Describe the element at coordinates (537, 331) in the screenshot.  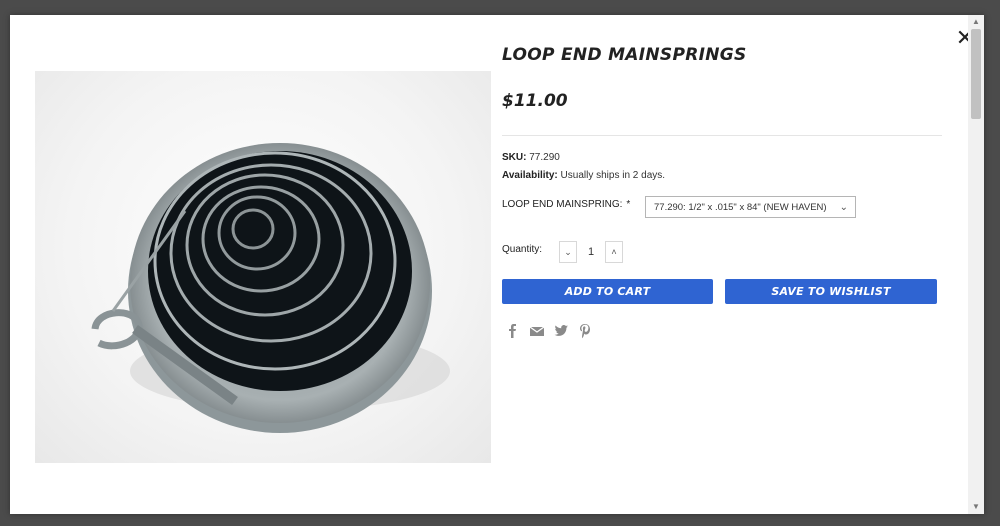
I see `email-icon` at that location.